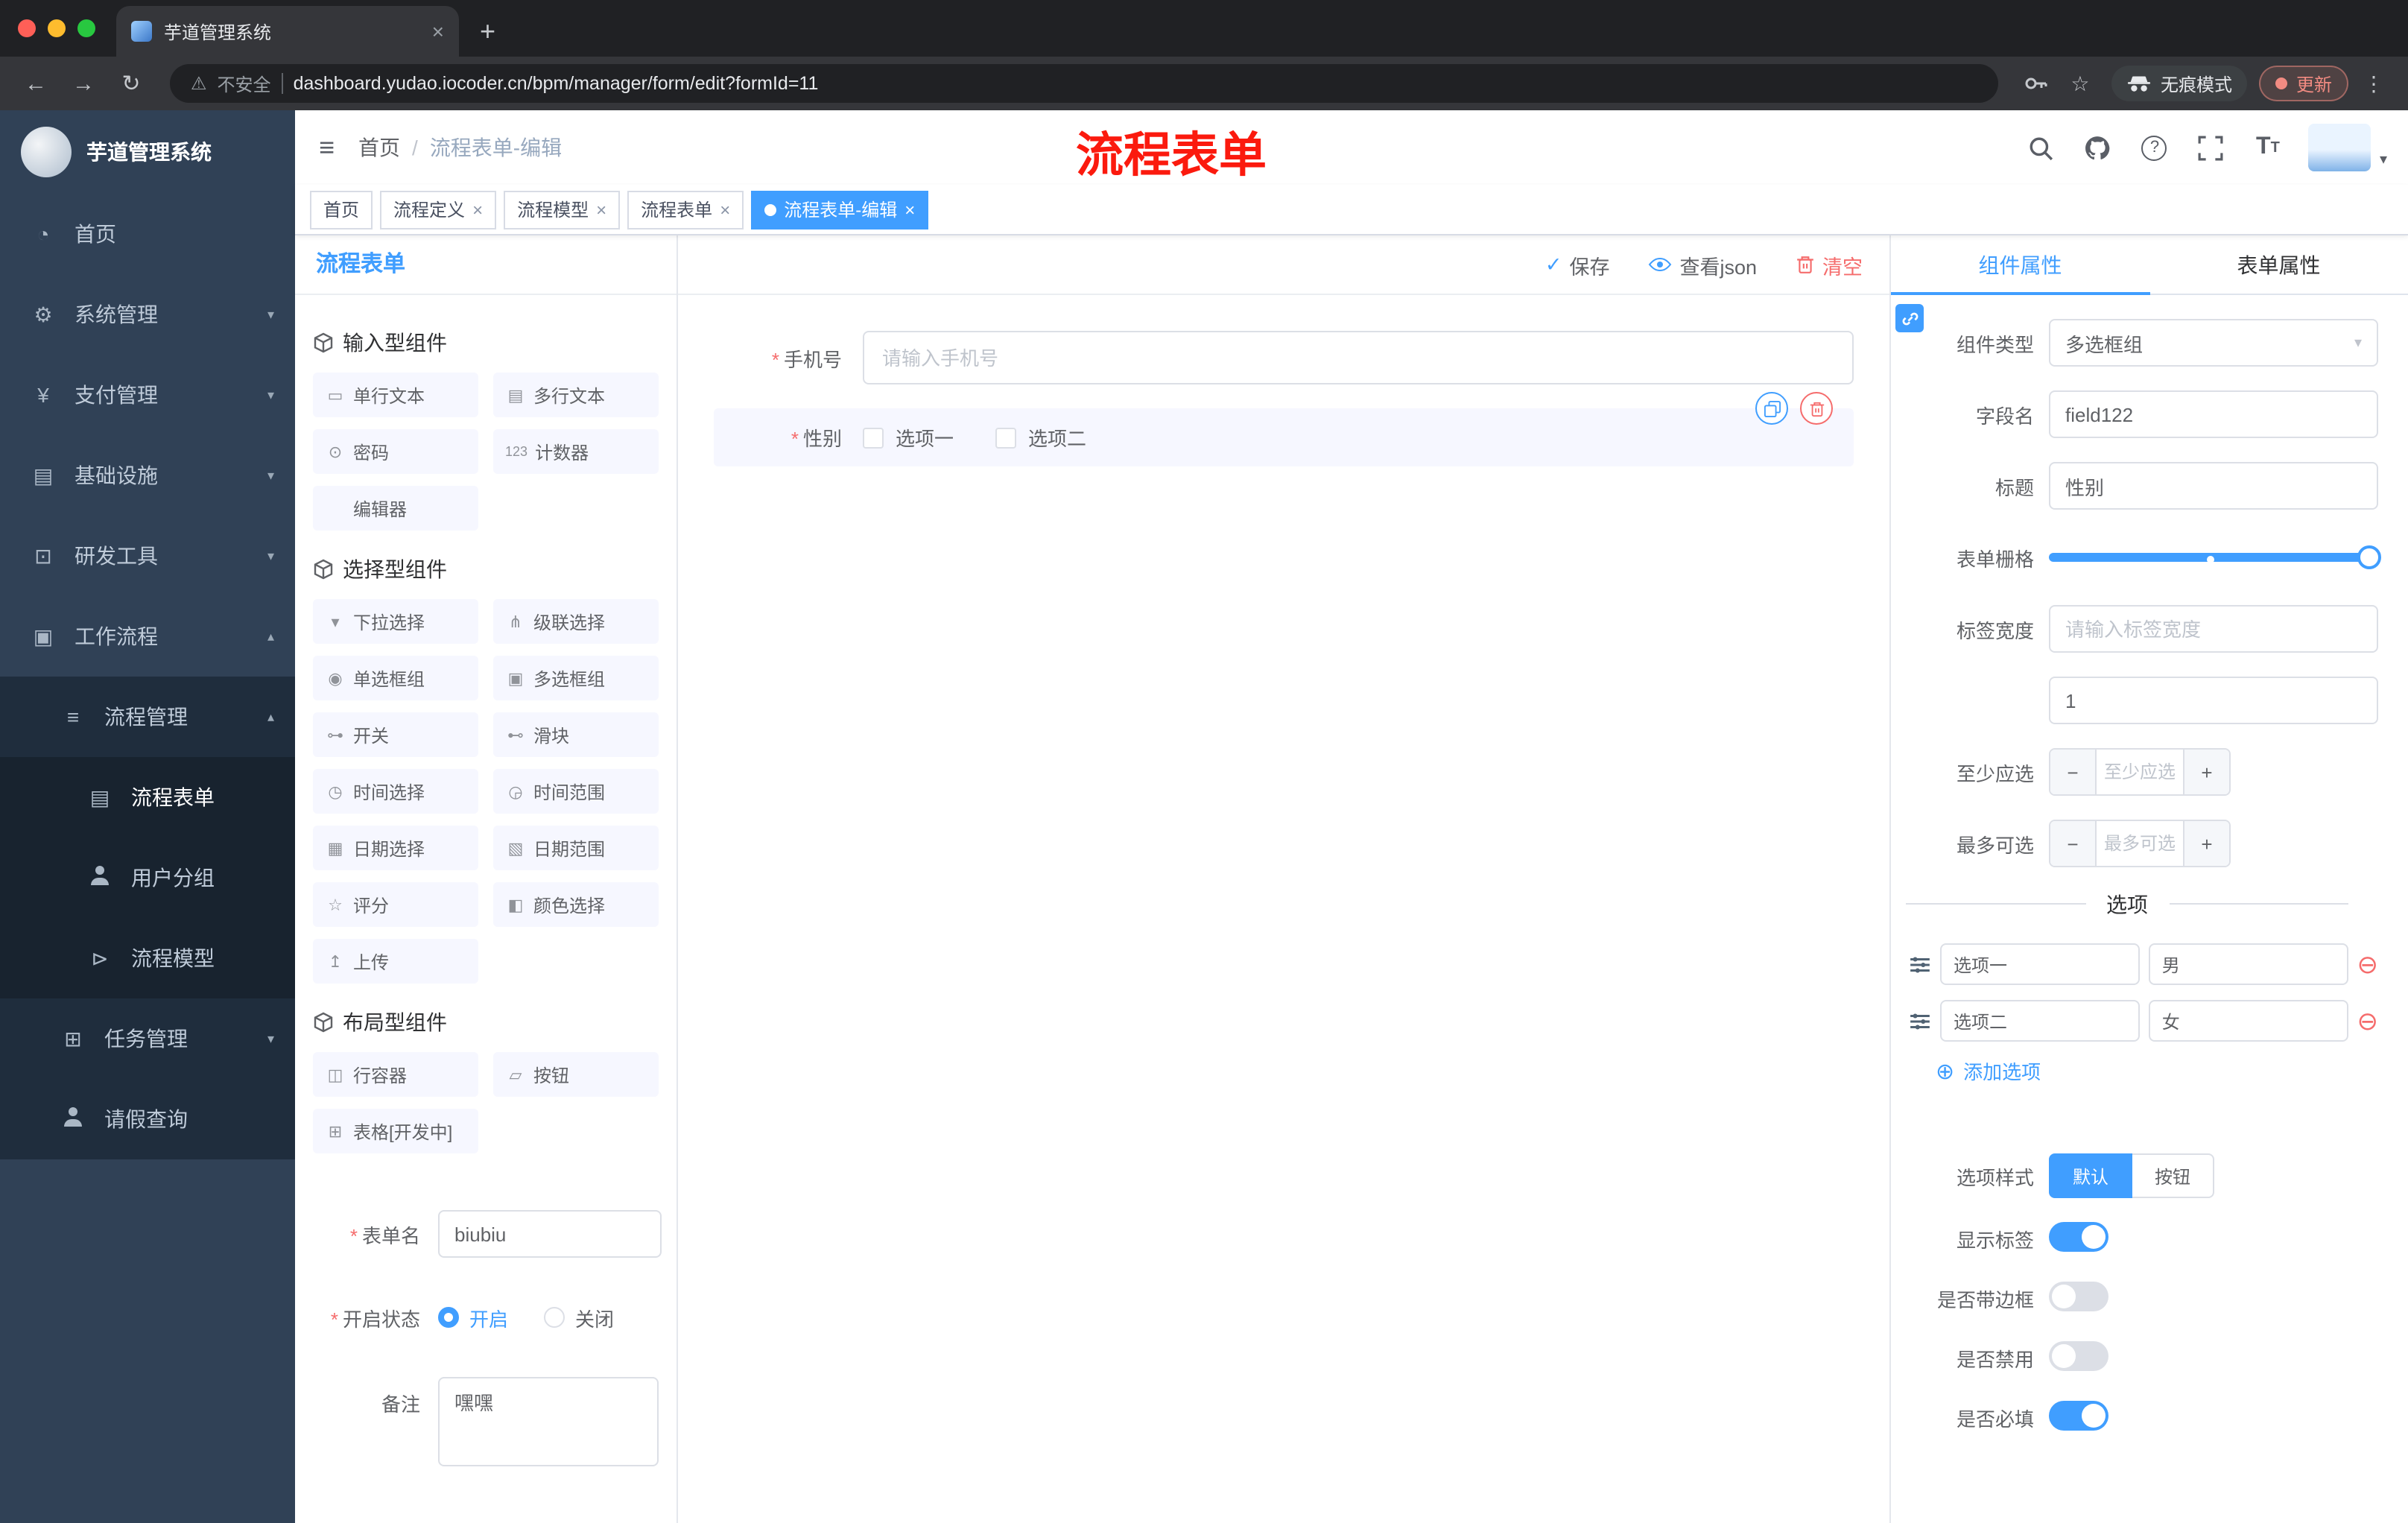  What do you see at coordinates (576, 621) in the screenshot?
I see `component-chip-cascader: ⋔ 级联选择` at bounding box center [576, 621].